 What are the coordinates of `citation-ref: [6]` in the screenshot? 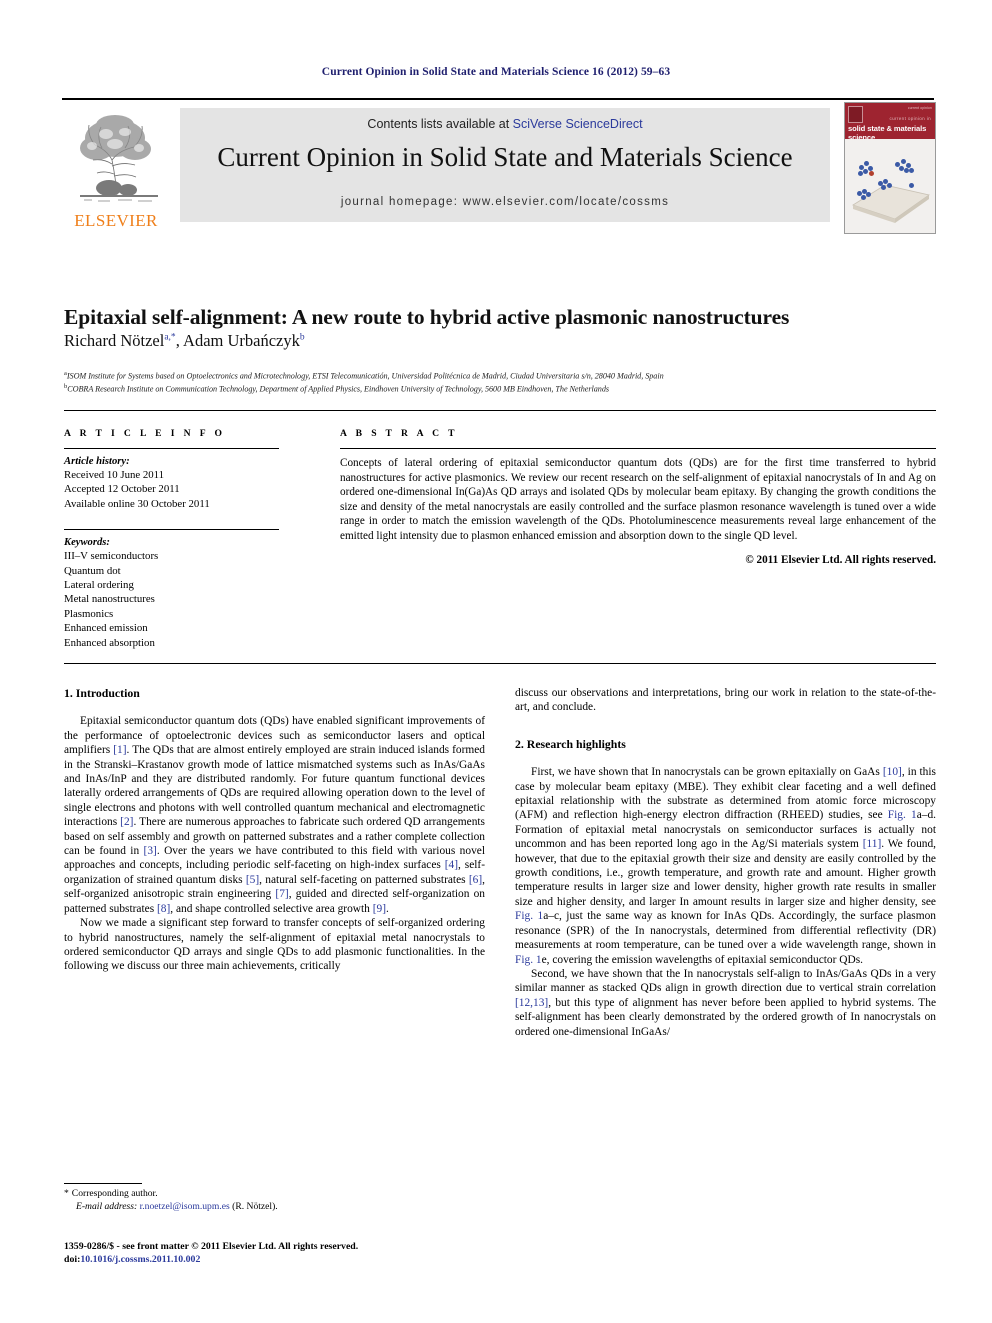 It's located at (475, 880).